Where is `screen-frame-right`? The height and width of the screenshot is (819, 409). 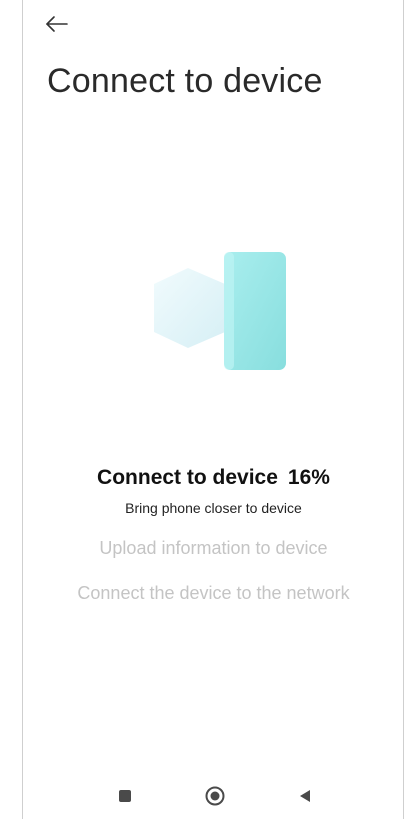
screen-frame-right is located at coordinates (403, 409).